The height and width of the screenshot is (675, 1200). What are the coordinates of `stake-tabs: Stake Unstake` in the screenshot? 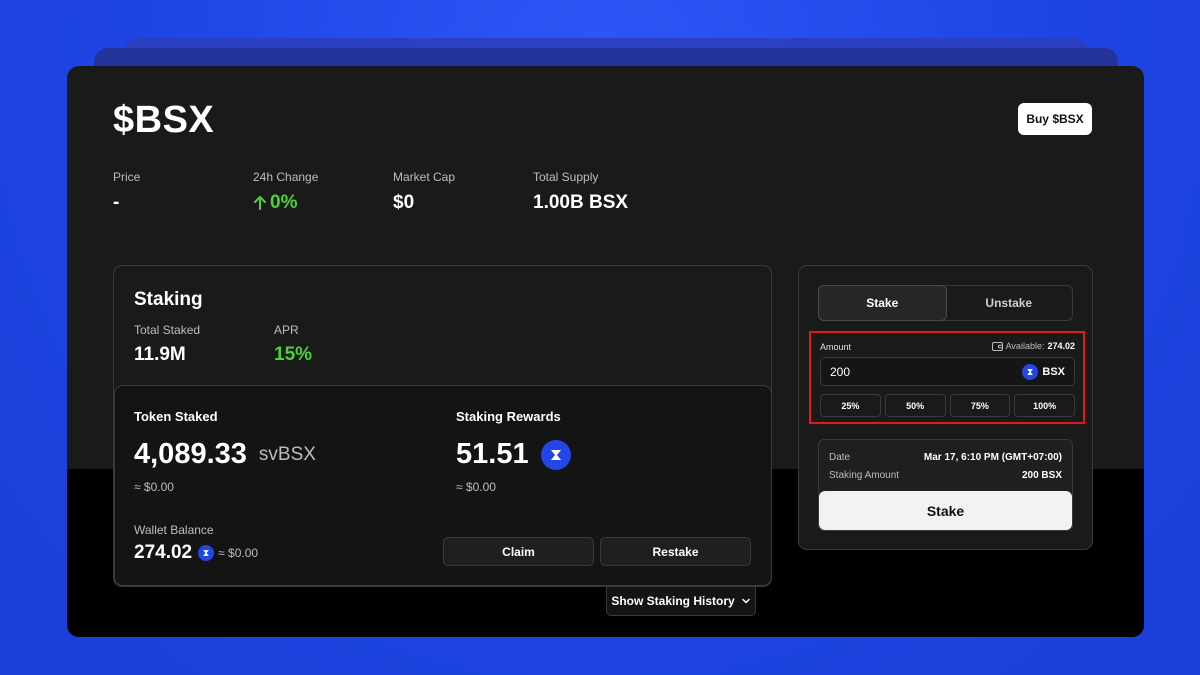 It's located at (945, 303).